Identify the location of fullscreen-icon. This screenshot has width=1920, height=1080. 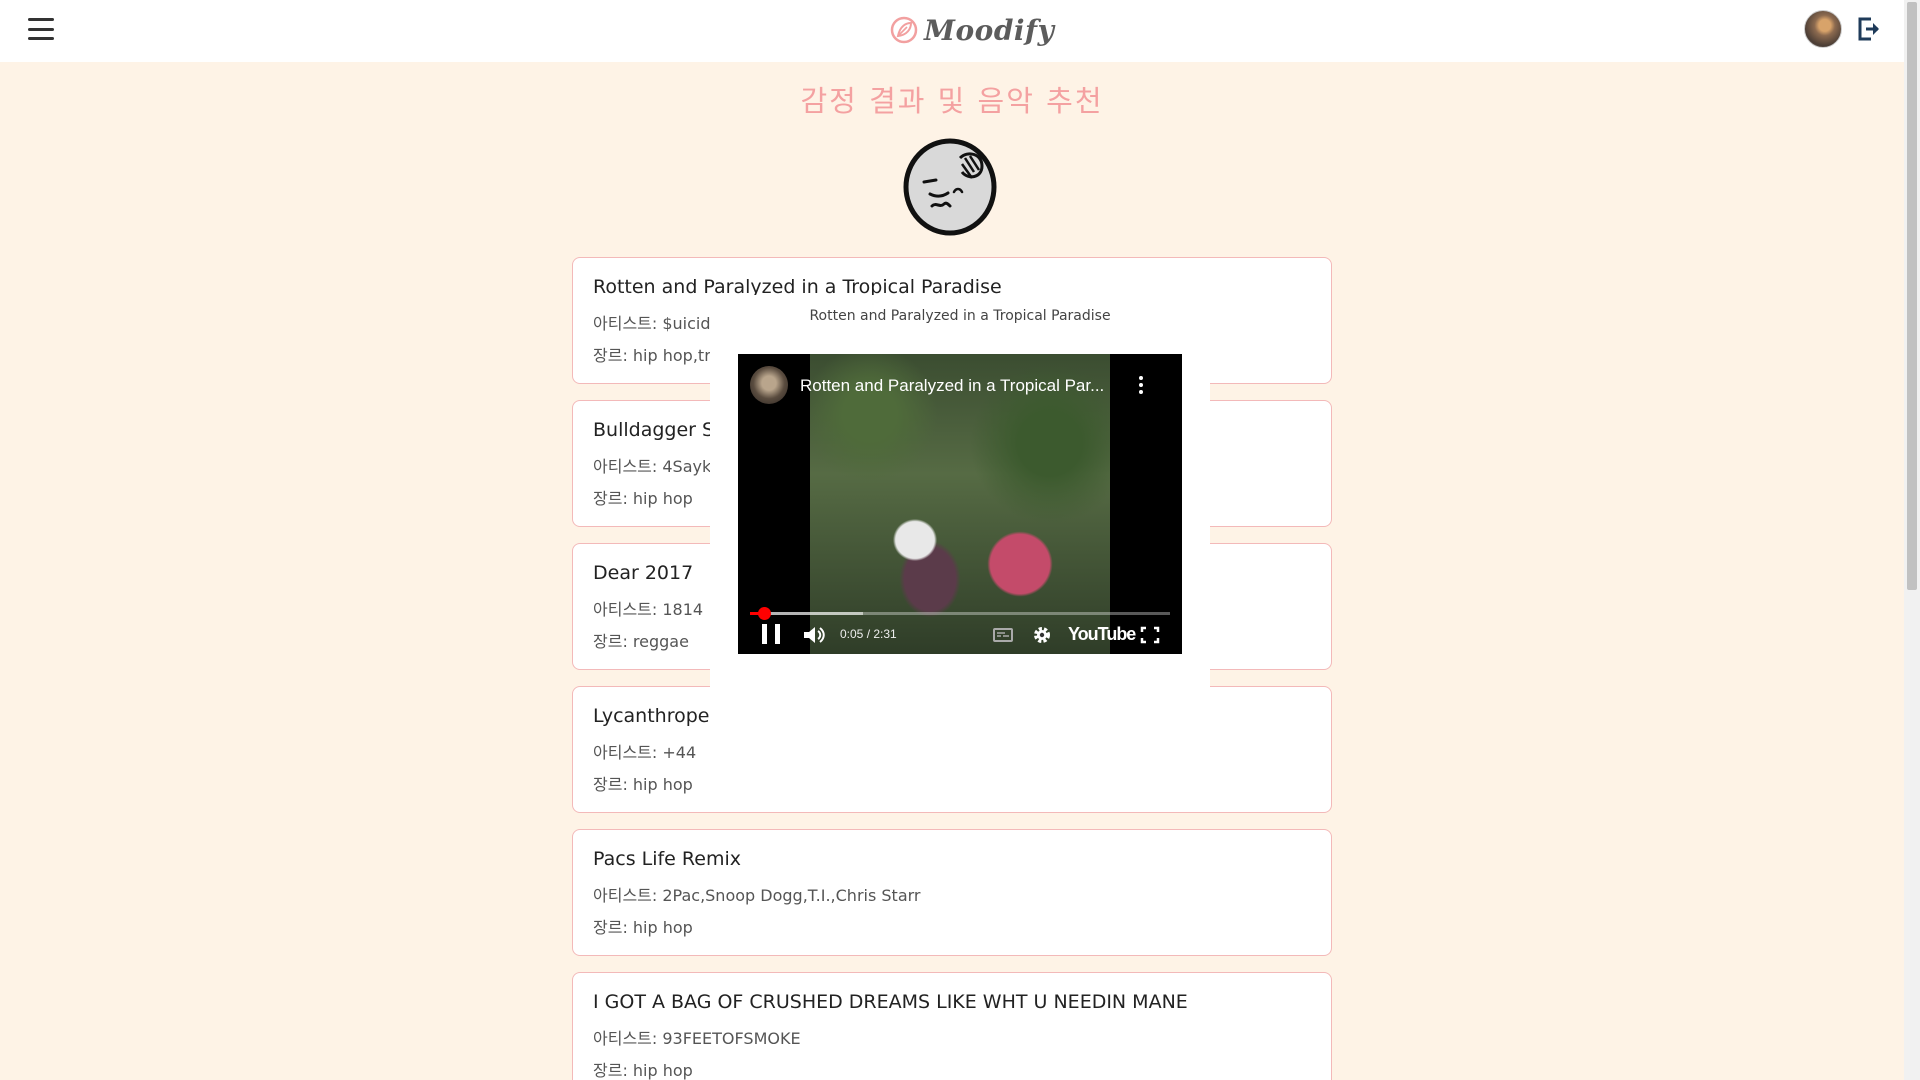
(1150, 635).